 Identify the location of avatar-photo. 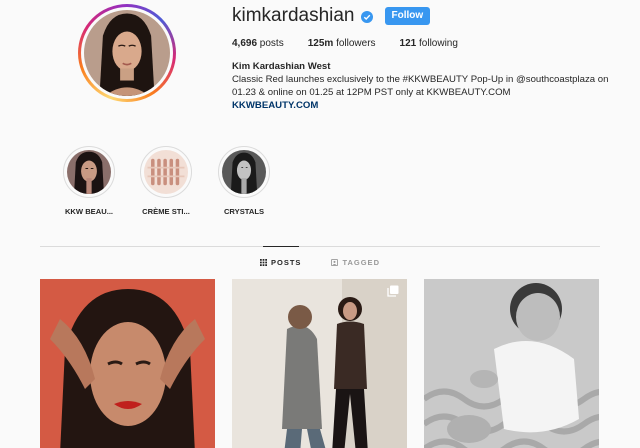
(127, 53).